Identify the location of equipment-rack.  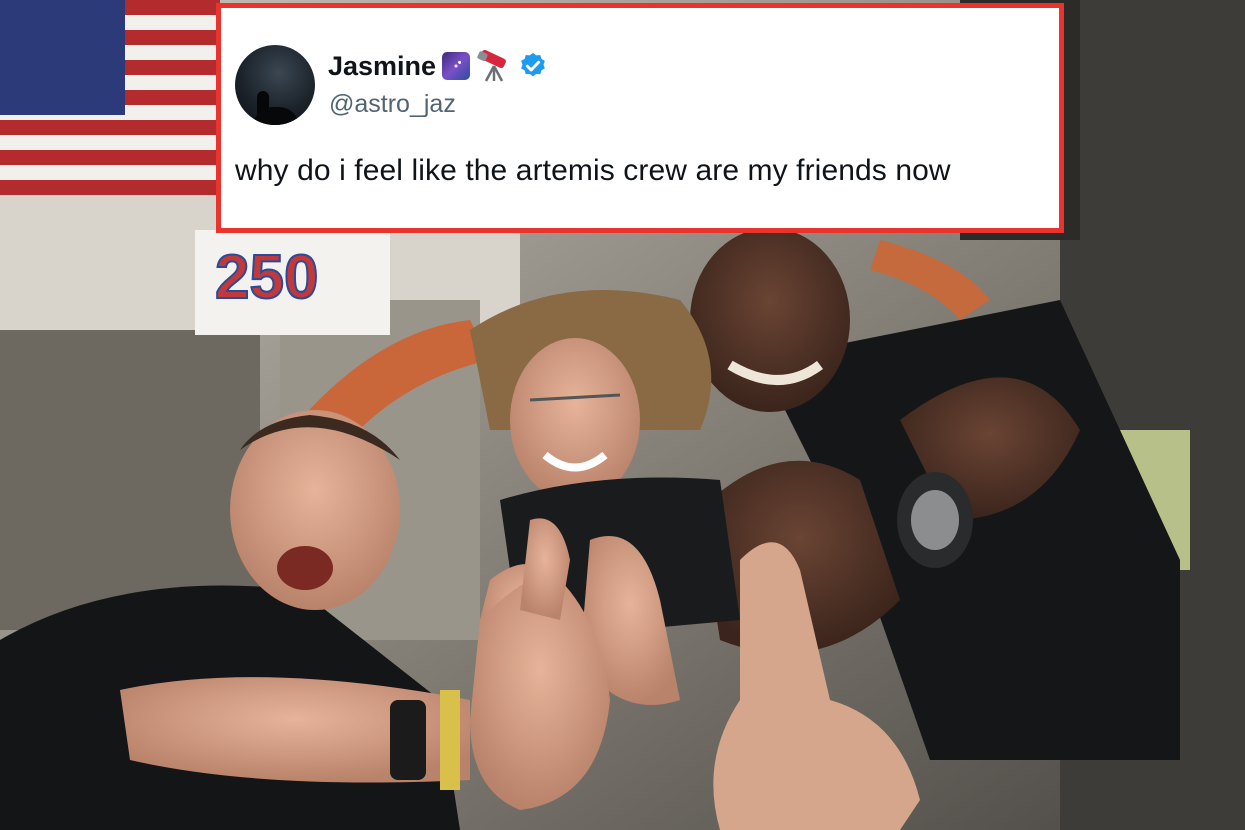
(130, 480).